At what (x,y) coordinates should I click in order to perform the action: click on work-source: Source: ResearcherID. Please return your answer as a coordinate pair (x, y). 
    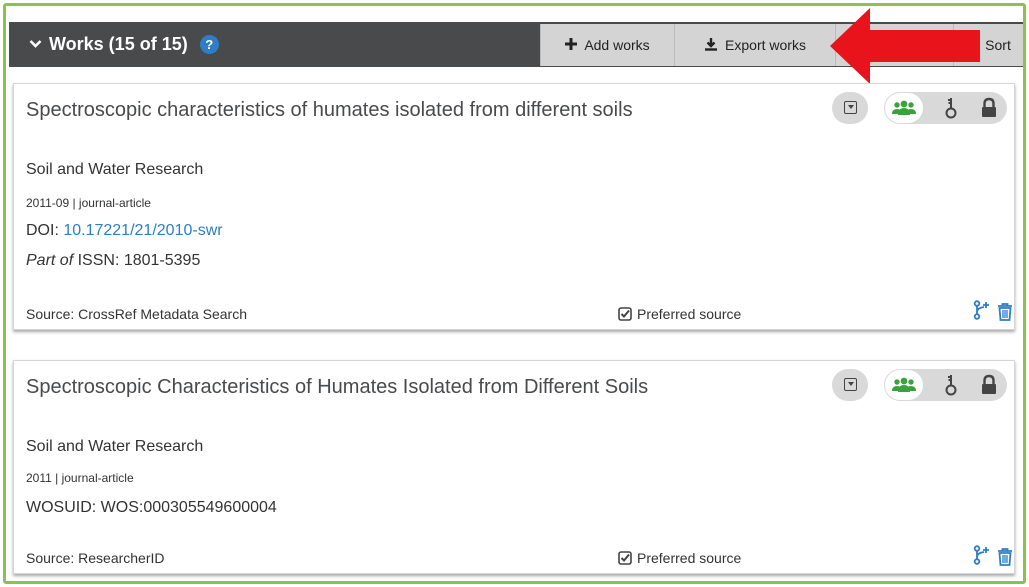
    Looking at the image, I should click on (95, 558).